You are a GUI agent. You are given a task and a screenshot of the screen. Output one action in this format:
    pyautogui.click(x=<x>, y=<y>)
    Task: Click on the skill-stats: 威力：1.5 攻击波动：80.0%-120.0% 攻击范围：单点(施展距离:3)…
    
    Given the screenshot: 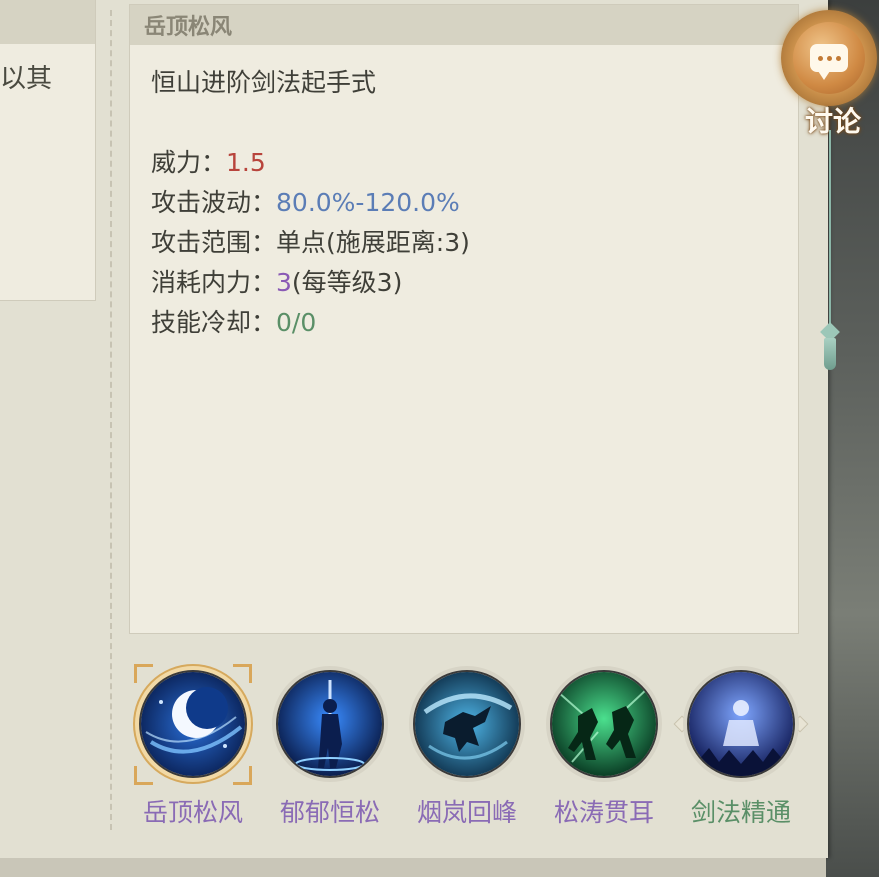 What is the action you would take?
    pyautogui.click(x=310, y=243)
    